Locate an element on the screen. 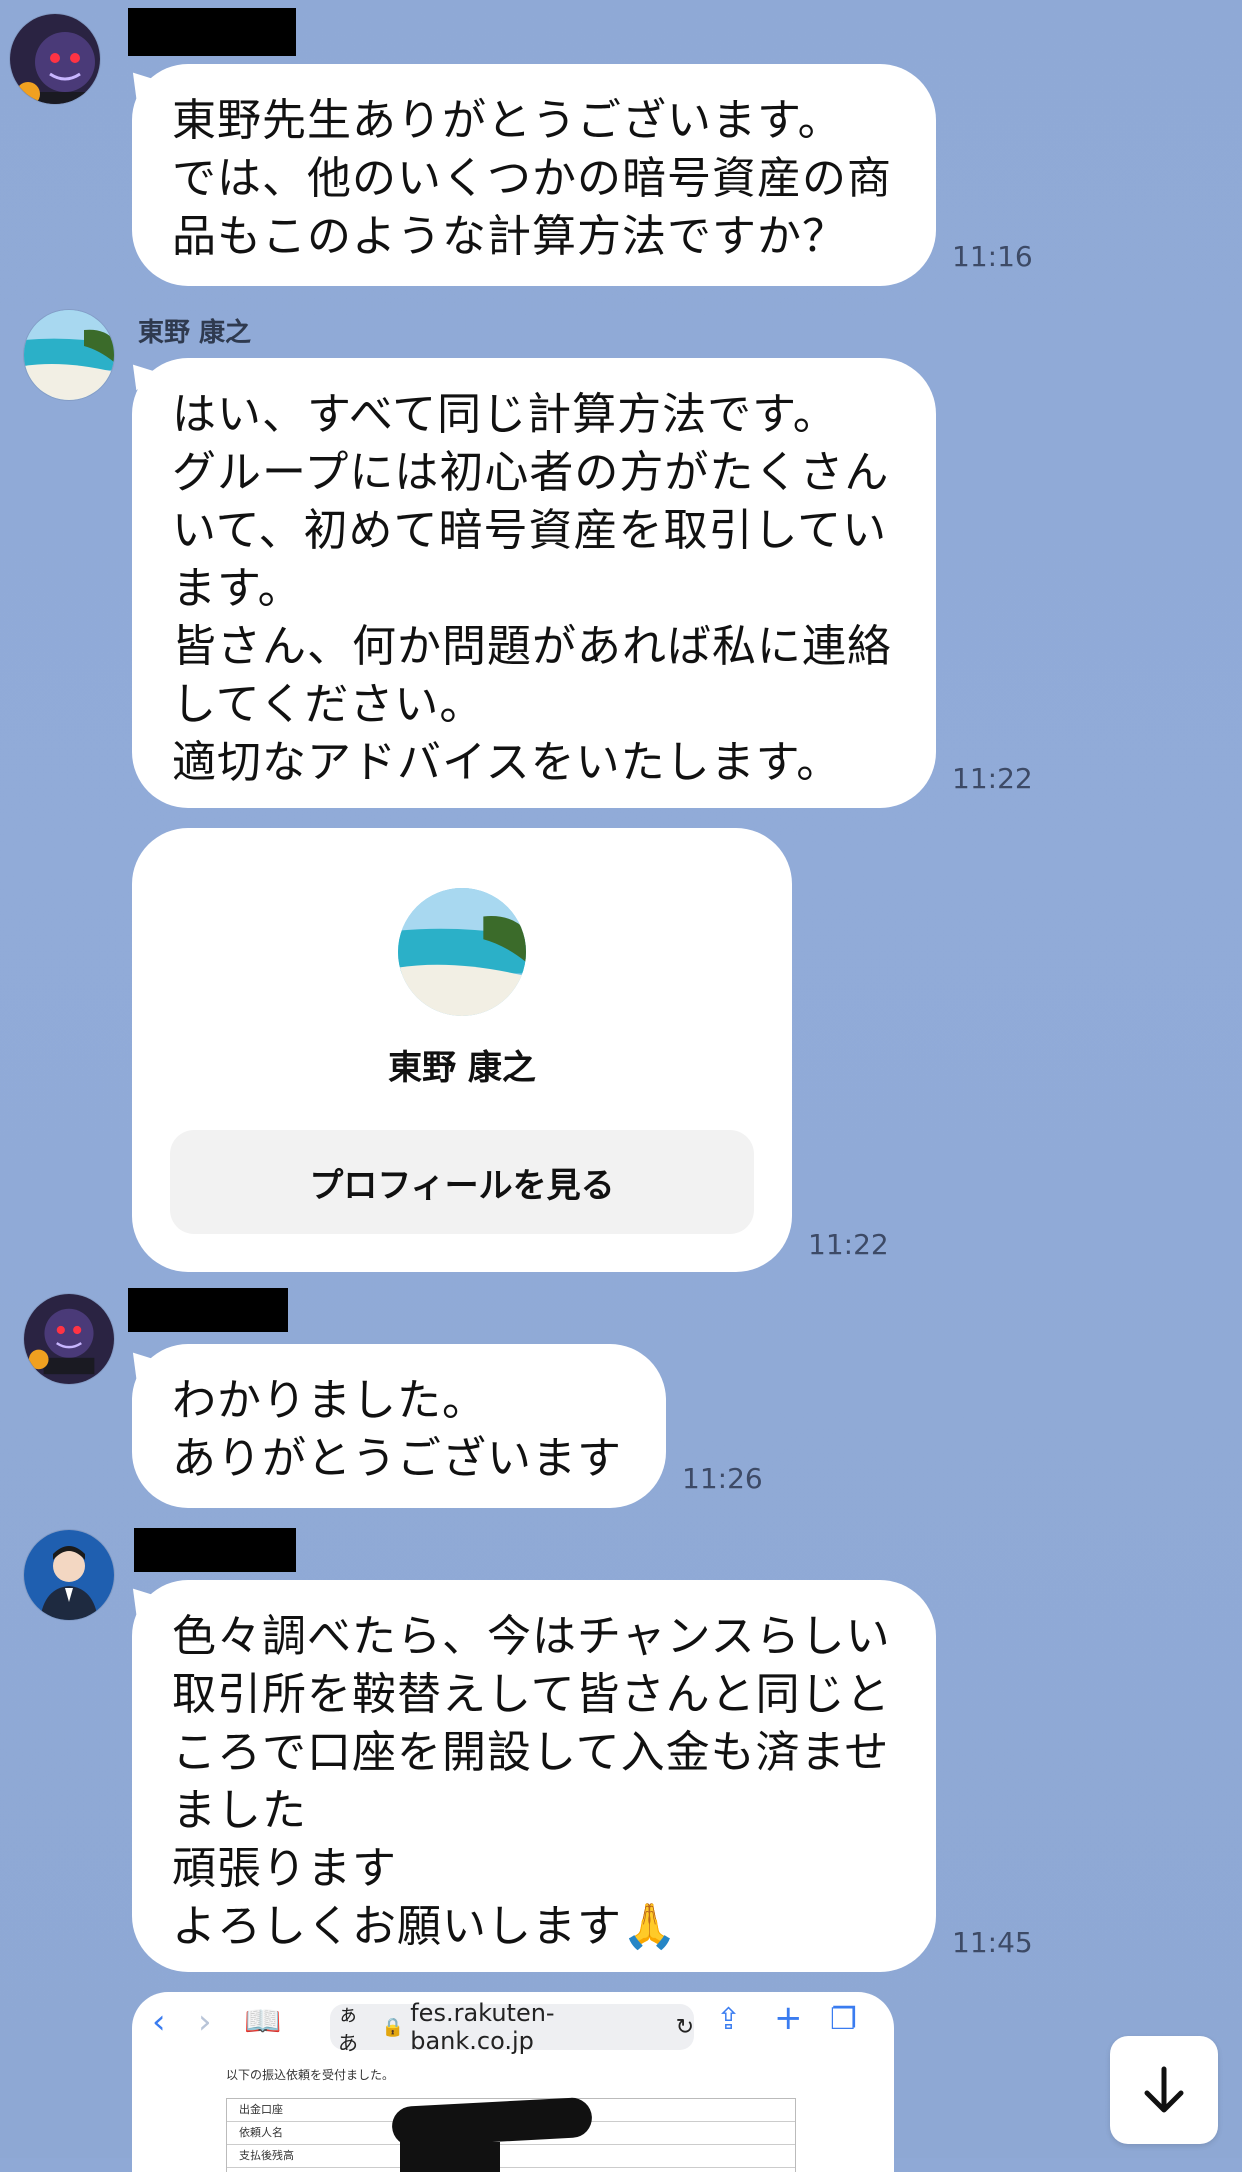 This screenshot has width=1242, height=2172. avatar-businessman is located at coordinates (69, 1575).